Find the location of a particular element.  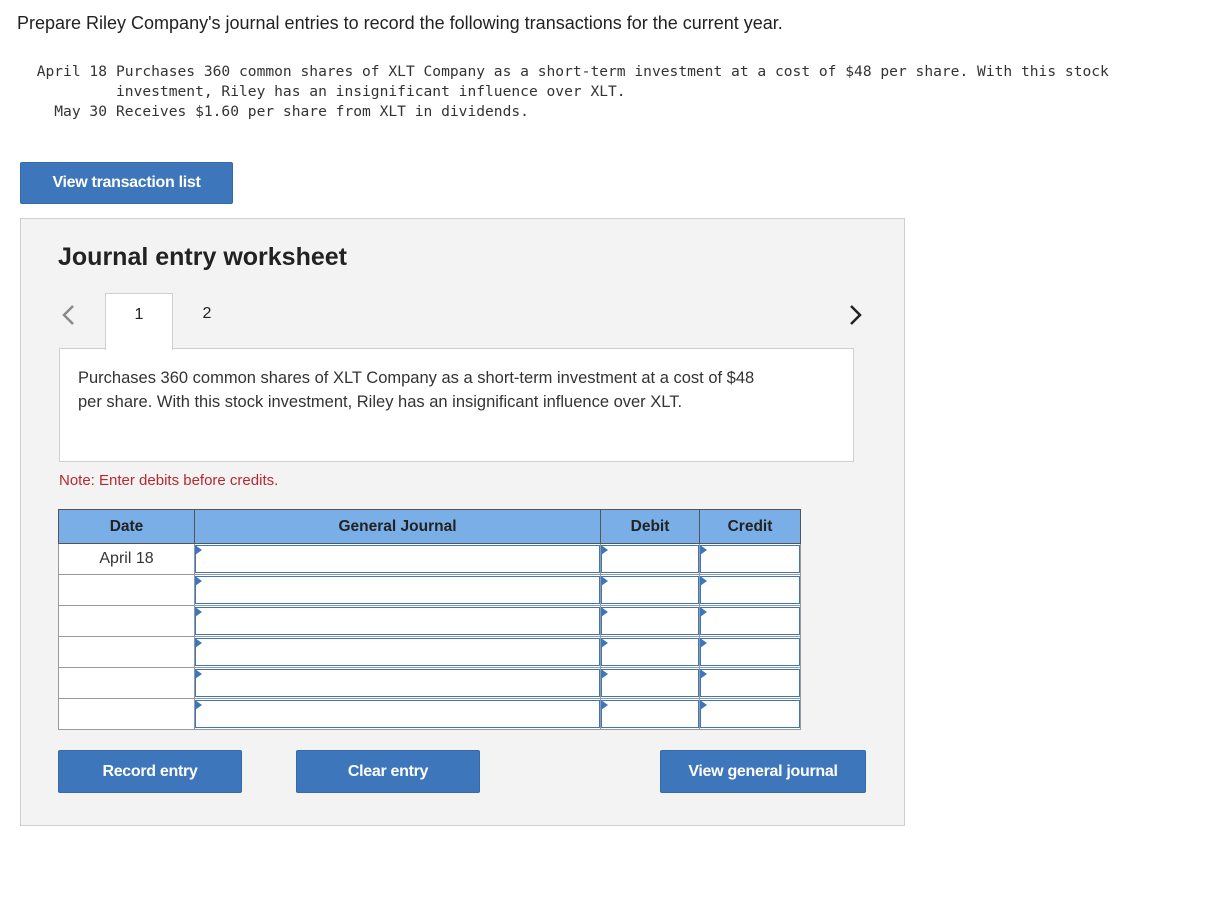

clear-entry-button: Clear entry is located at coordinates (388, 771).